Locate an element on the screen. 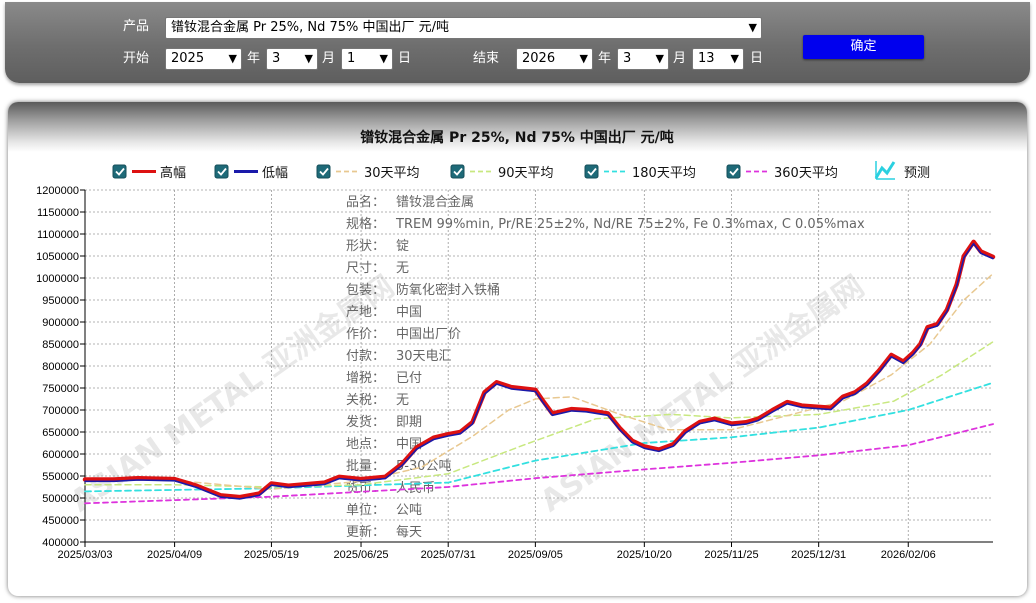  info-key: 规格： is located at coordinates (365, 224).